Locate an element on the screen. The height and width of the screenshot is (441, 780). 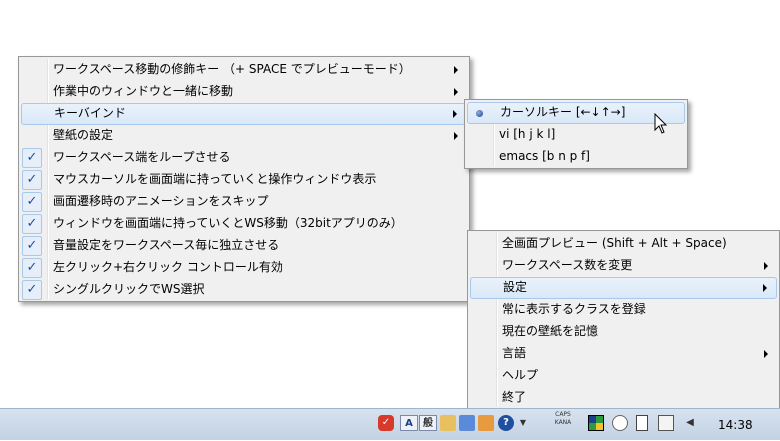
menu-item-skip-animation: ✓ 画面遷移時のアニメーションをスキップ is located at coordinates (244, 202).